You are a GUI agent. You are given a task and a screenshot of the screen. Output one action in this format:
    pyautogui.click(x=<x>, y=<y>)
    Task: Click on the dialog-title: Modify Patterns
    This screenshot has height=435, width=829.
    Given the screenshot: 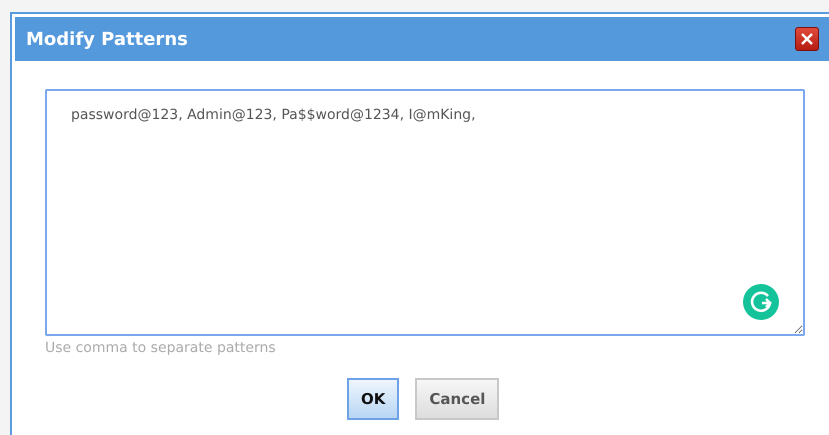 What is the action you would take?
    pyautogui.click(x=107, y=39)
    